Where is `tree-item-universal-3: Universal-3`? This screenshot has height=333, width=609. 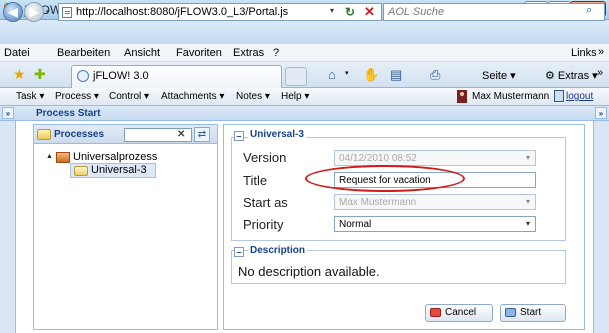
tree-item-universal-3: Universal-3 is located at coordinates (119, 170).